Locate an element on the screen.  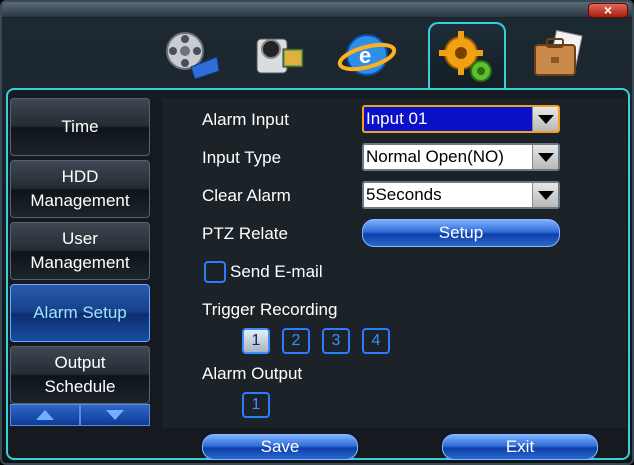
tab-system-info is located at coordinates (559, 55).